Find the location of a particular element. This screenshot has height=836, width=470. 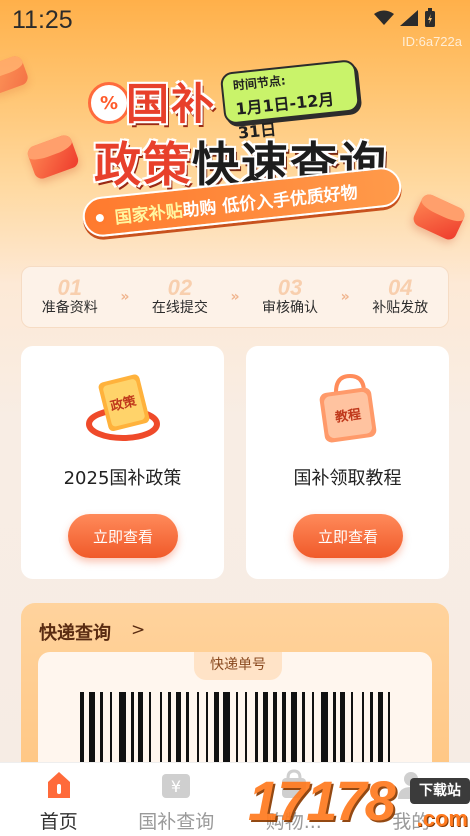

step-item: 03 审核确认 is located at coordinates (290, 297).